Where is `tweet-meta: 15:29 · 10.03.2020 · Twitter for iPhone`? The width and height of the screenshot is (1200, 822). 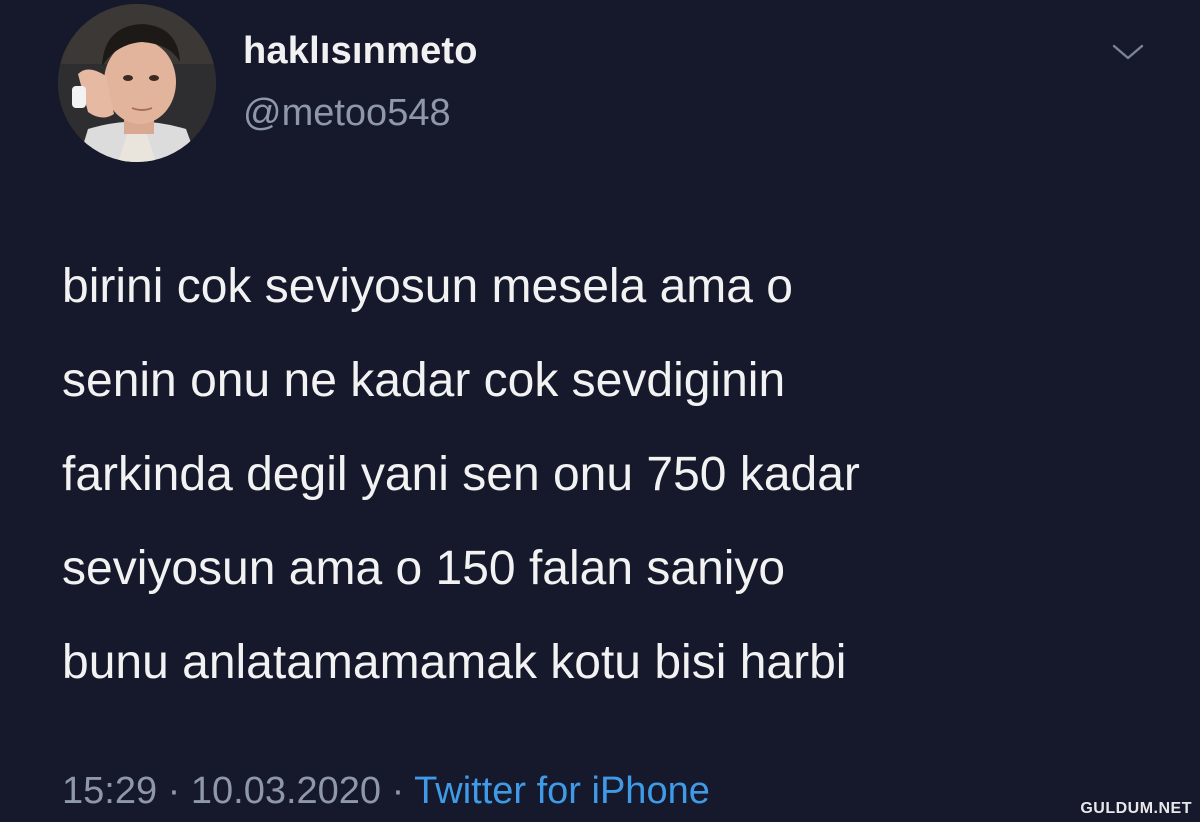 tweet-meta: 15:29 · 10.03.2020 · Twitter for iPhone is located at coordinates (386, 791).